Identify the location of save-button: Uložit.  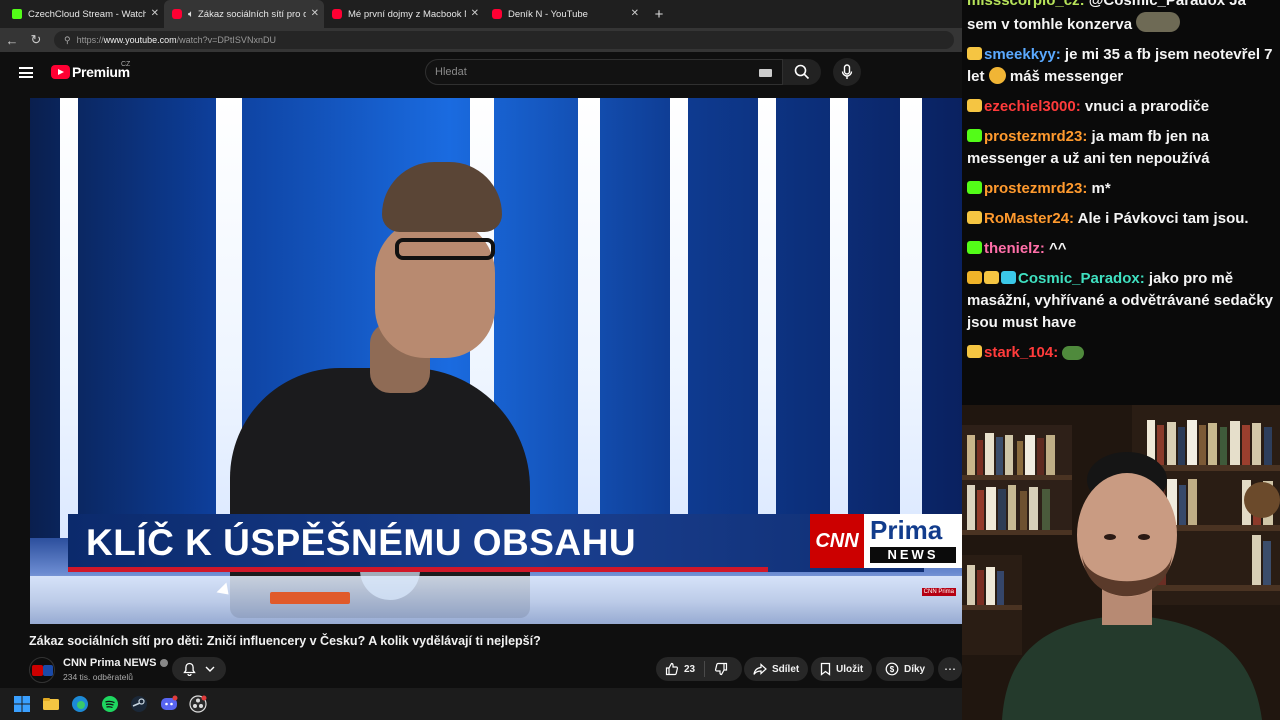
(842, 669).